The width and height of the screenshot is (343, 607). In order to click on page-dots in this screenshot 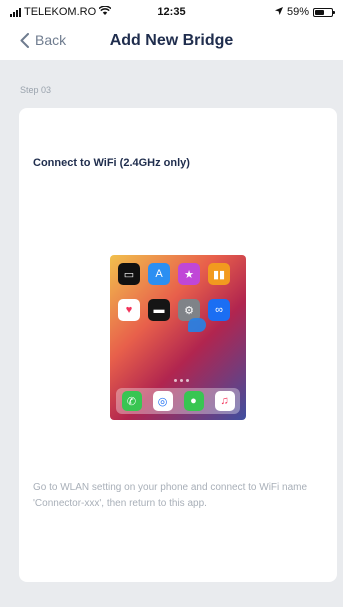, I will do `click(181, 380)`.